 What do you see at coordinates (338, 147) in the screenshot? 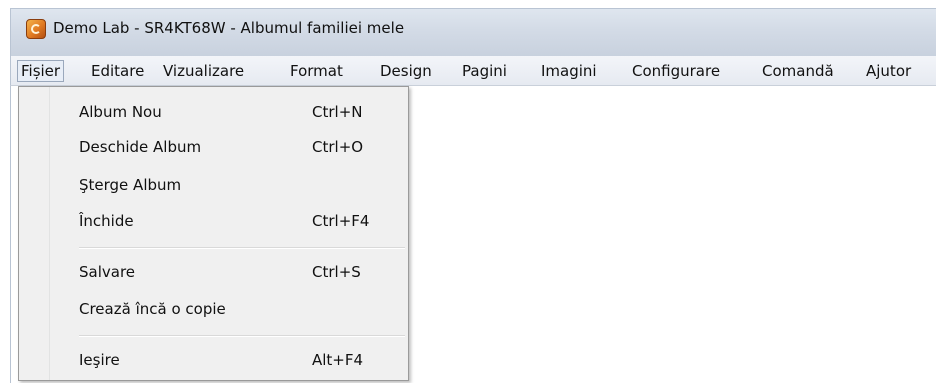
I see `menu-item-shortcut: Ctrl+O` at bounding box center [338, 147].